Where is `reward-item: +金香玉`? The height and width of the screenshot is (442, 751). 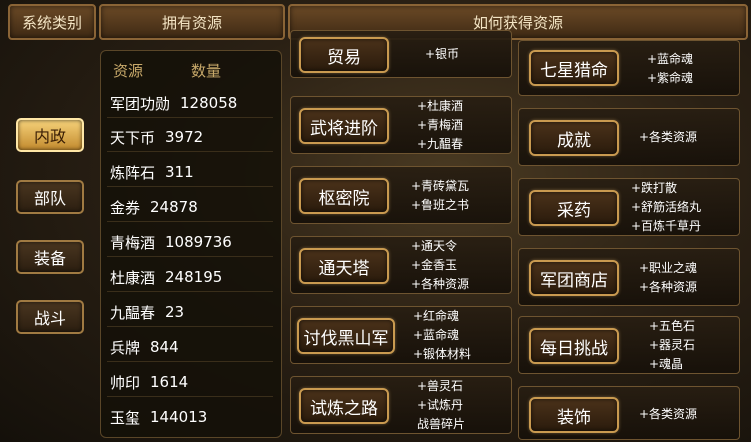 reward-item: +金香玉 is located at coordinates (434, 265).